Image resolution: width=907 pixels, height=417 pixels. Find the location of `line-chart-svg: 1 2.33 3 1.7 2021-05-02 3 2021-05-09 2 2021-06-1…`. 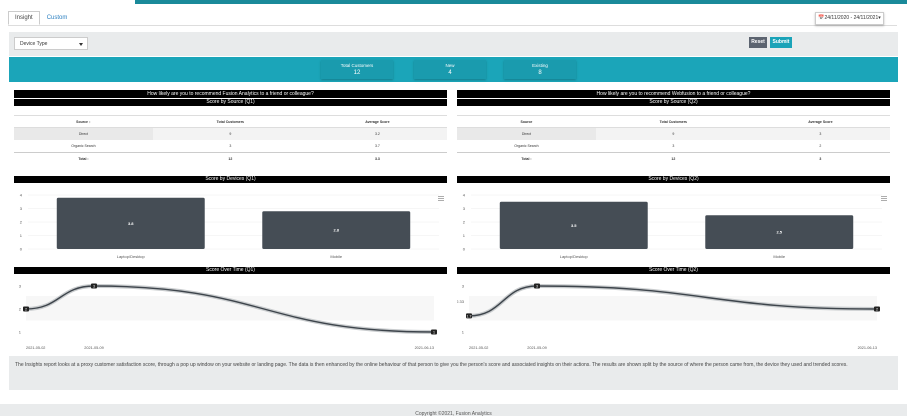

line-chart-svg: 1 2.33 3 1.7 2021-05-02 3 2021-05-09 2 2021-06-1… is located at coordinates (668, 316).